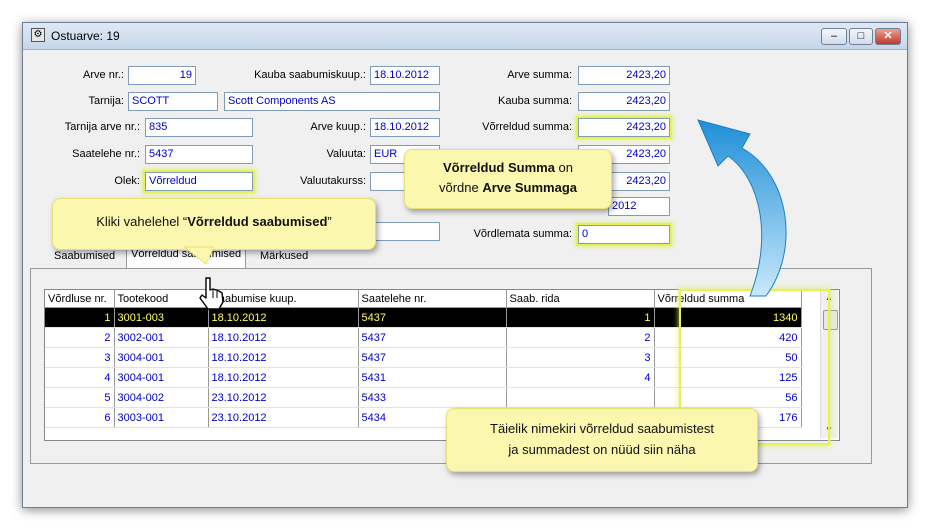 The height and width of the screenshot is (532, 932). I want to click on cell-saab-rida: 1, so click(580, 317).